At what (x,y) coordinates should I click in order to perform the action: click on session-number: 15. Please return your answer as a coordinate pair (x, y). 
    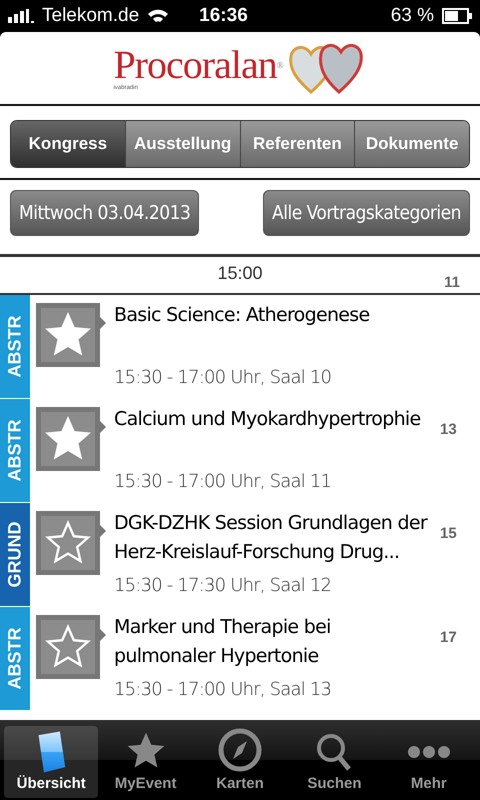
    Looking at the image, I should click on (448, 533).